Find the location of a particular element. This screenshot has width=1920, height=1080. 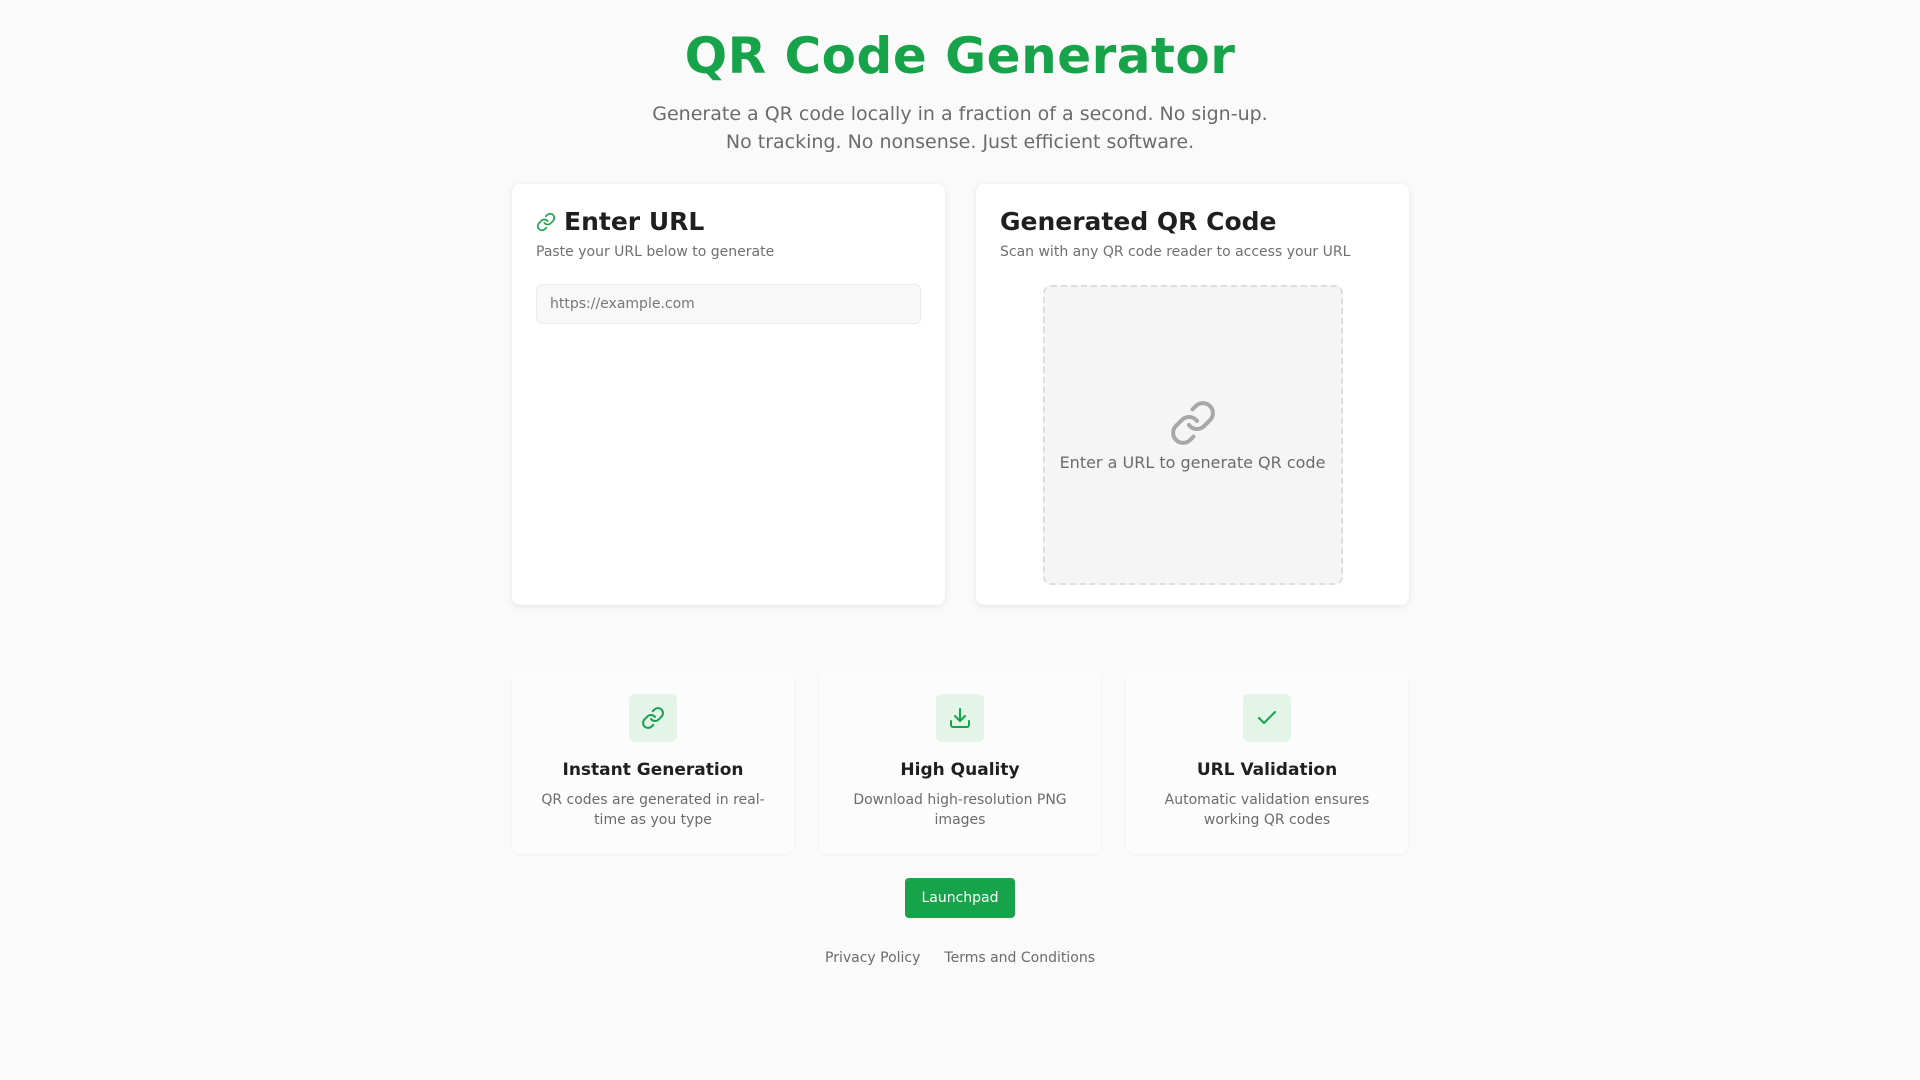

feature-title: High Quality is located at coordinates (960, 770).